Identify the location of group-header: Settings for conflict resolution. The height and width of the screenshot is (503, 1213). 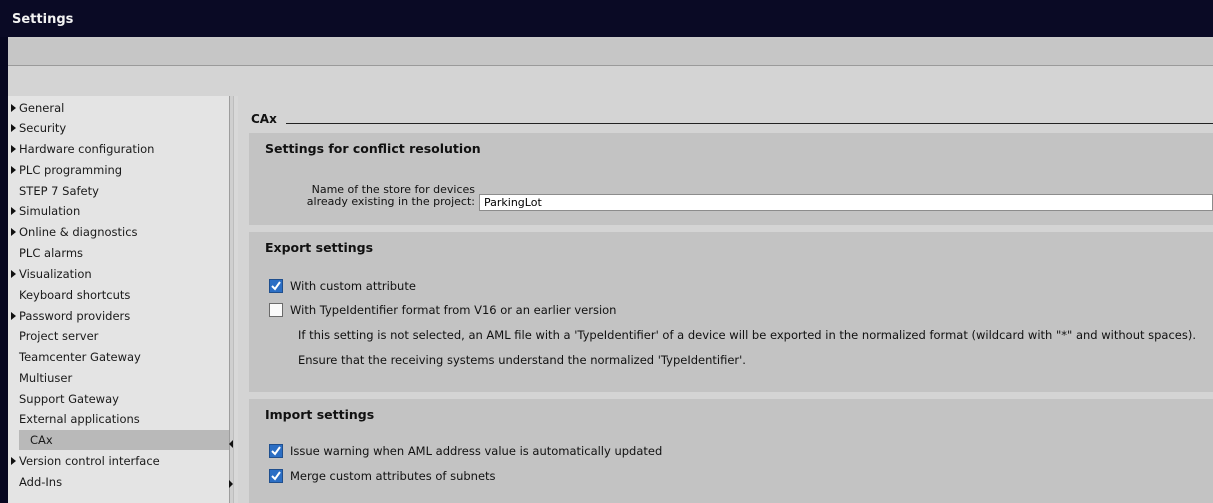
(373, 148).